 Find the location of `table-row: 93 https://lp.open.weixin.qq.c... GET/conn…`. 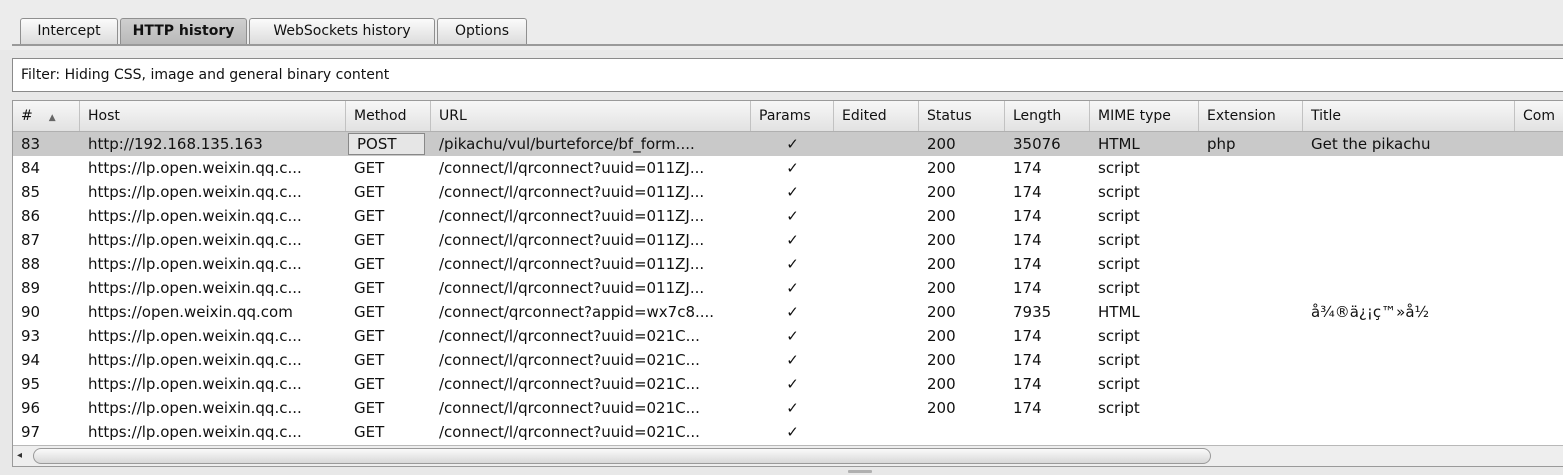

table-row: 93 https://lp.open.weixin.qq.c... GET/conn… is located at coordinates (788, 336).